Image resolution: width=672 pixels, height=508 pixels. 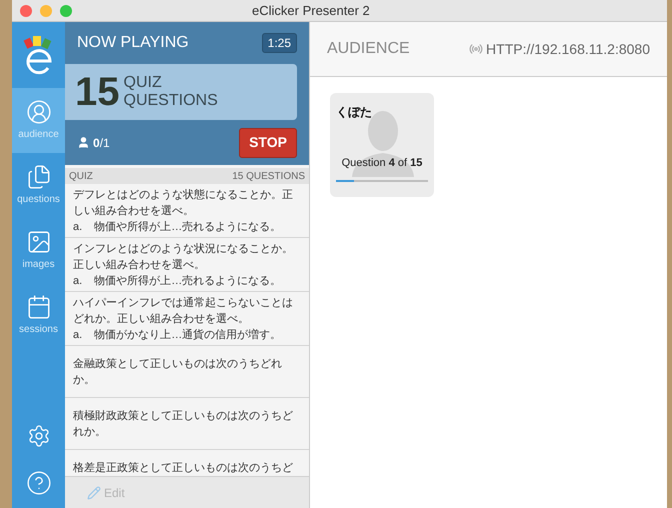 I want to click on quiz-question-item: デフレとはどのような状態になることか。正しい組み合わせを選べ。 a. 物価や所得が上…売れるようになる。, so click(x=187, y=211).